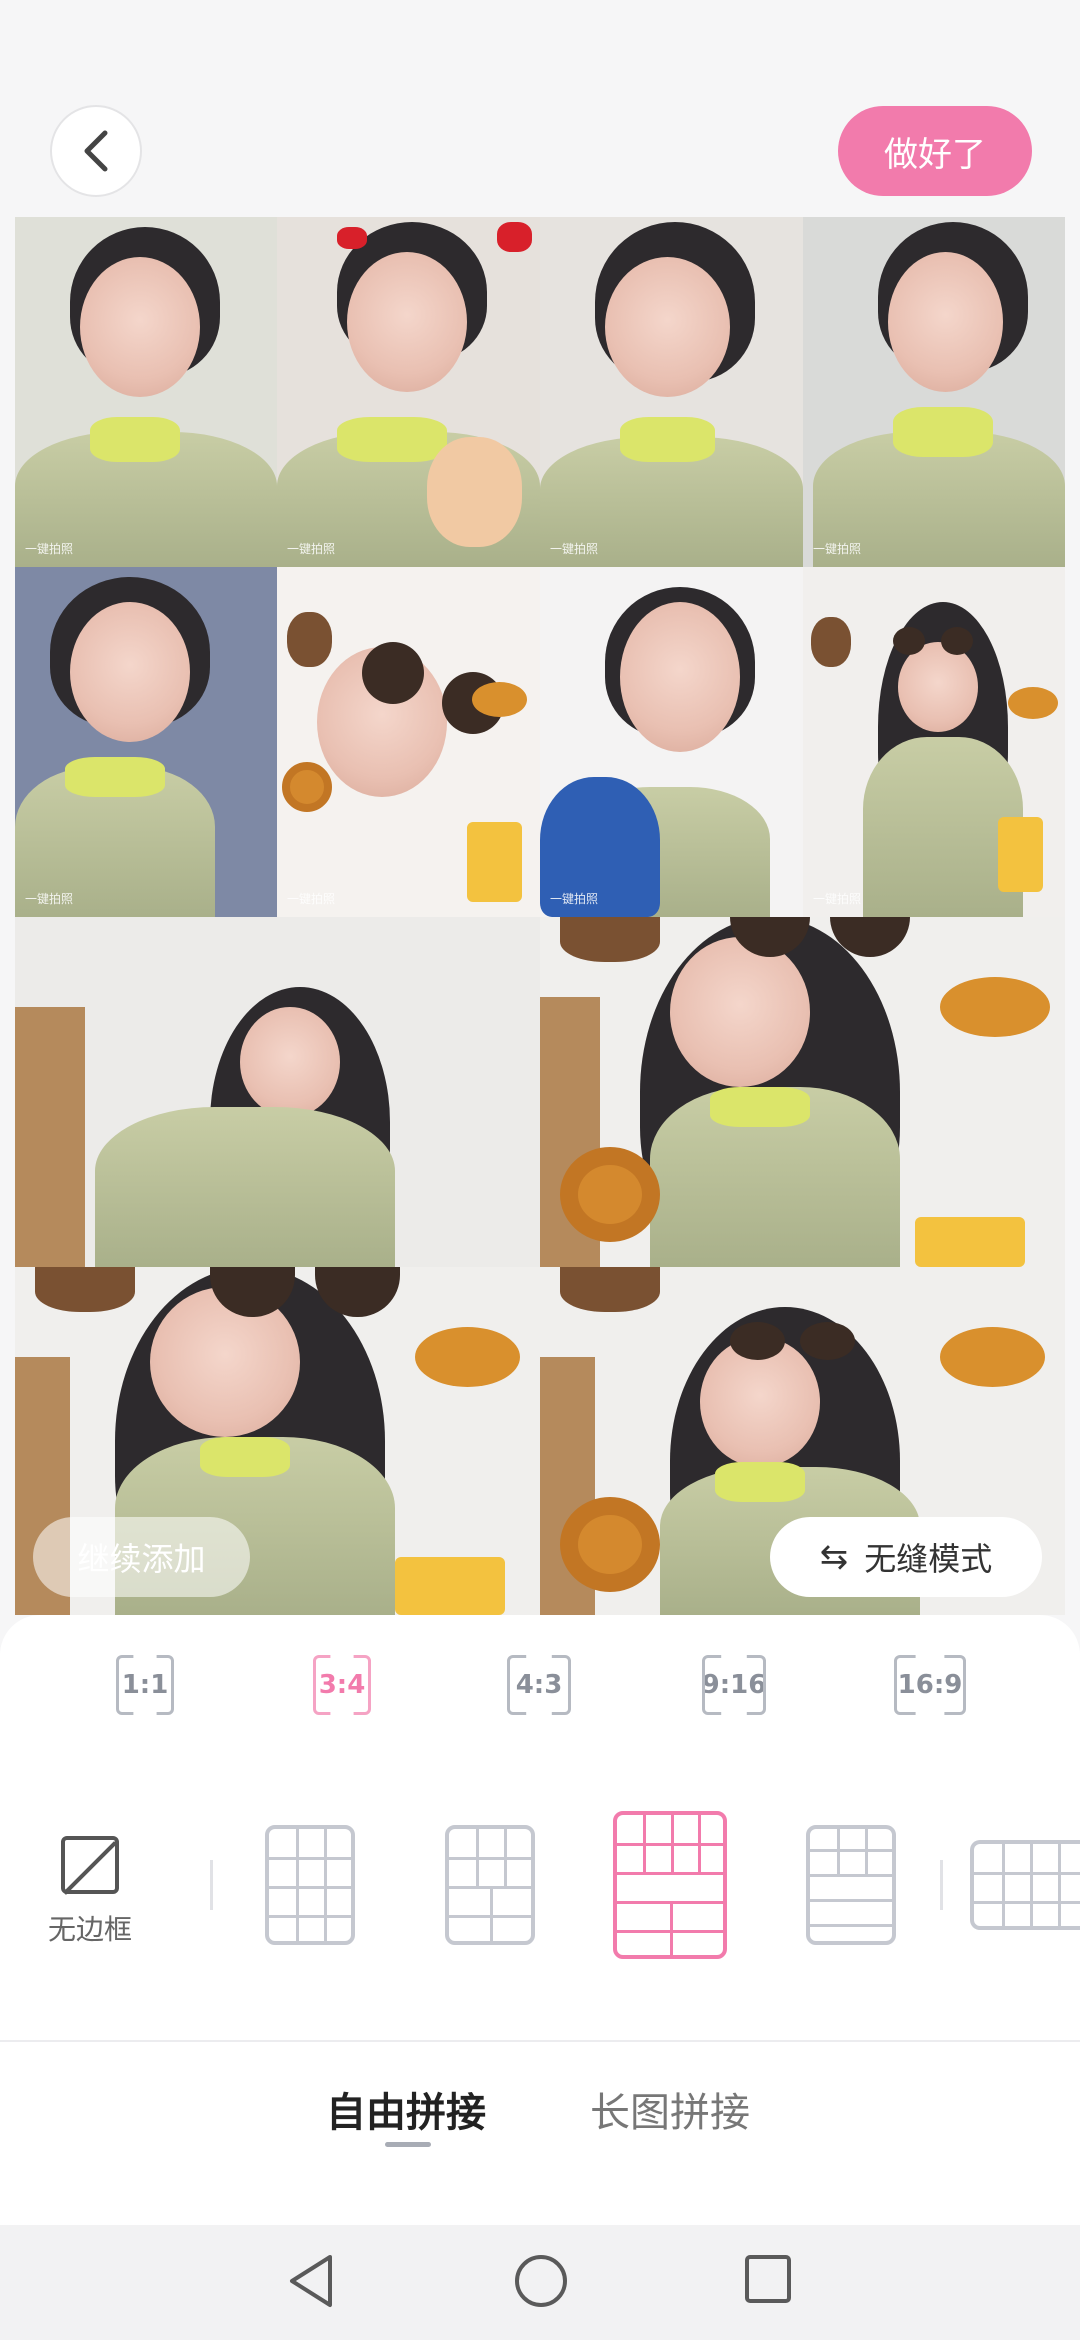 This screenshot has width=1080, height=2340. Describe the element at coordinates (541, 2281) in the screenshot. I see `circle-home-icon` at that location.